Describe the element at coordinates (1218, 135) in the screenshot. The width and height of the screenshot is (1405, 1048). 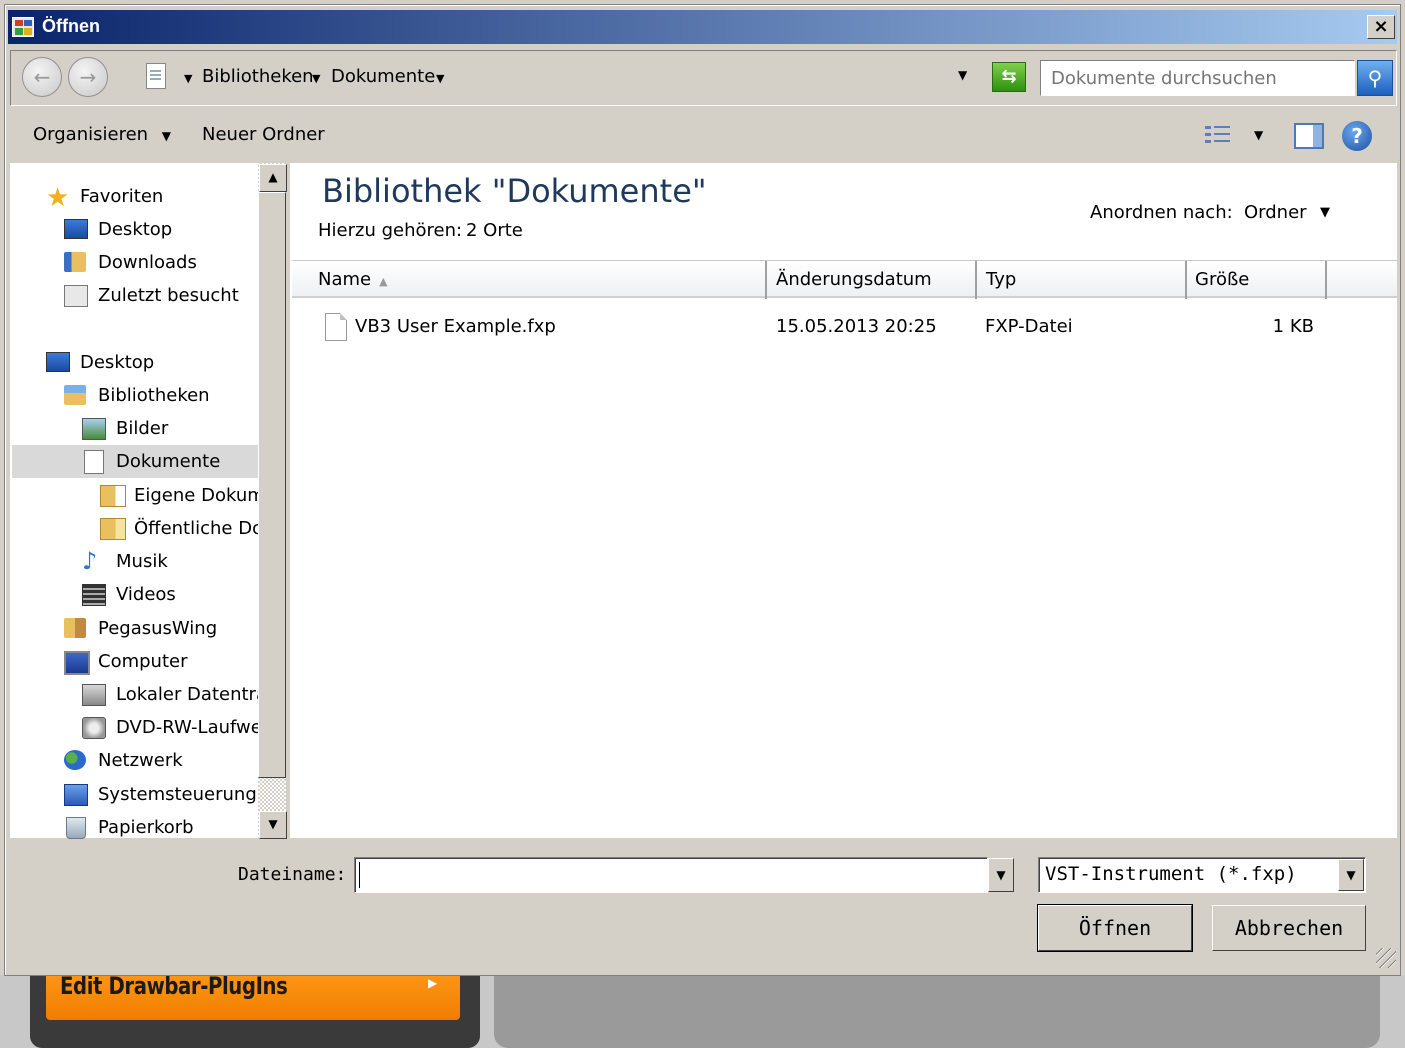
I see `view-options-icon` at that location.